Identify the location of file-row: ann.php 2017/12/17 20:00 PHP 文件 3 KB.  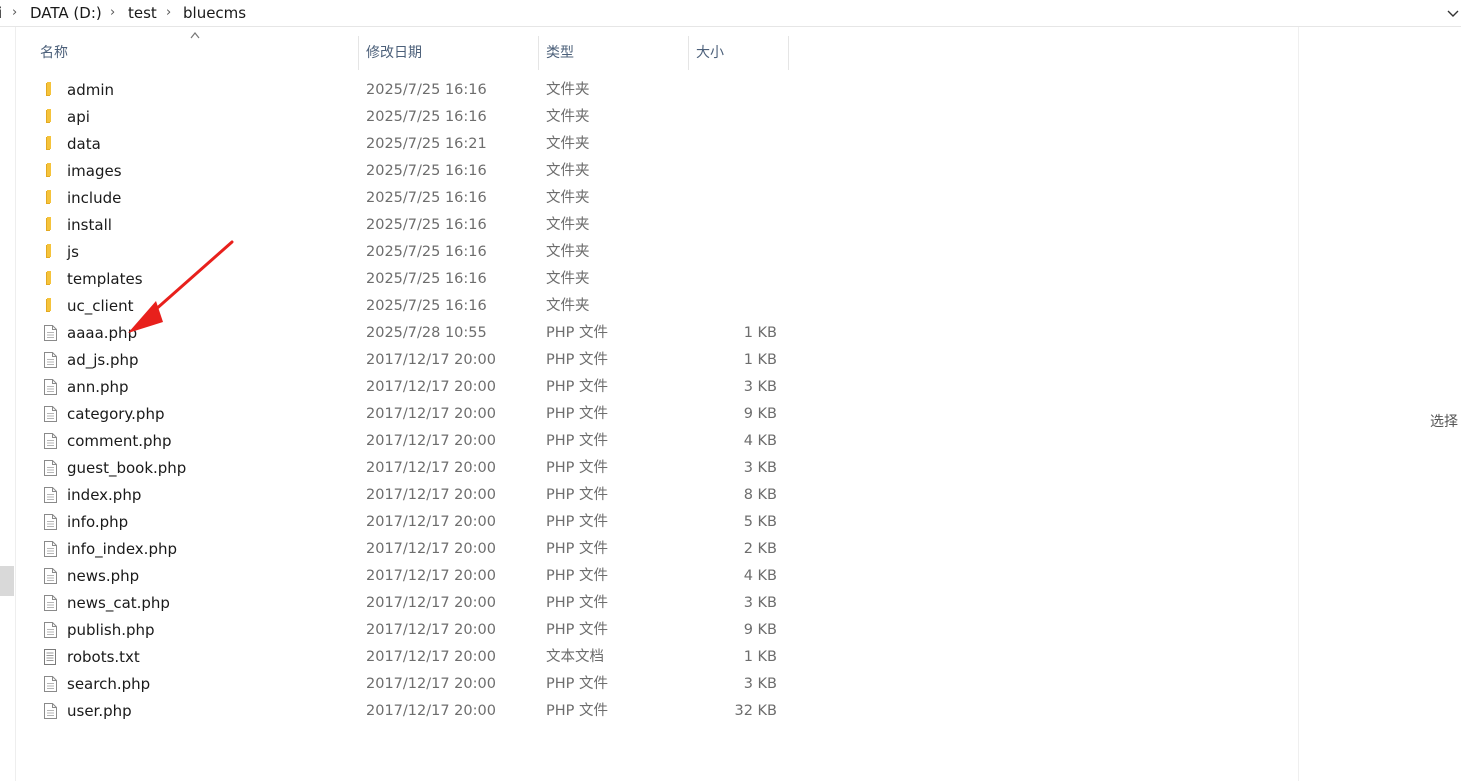
(419, 387).